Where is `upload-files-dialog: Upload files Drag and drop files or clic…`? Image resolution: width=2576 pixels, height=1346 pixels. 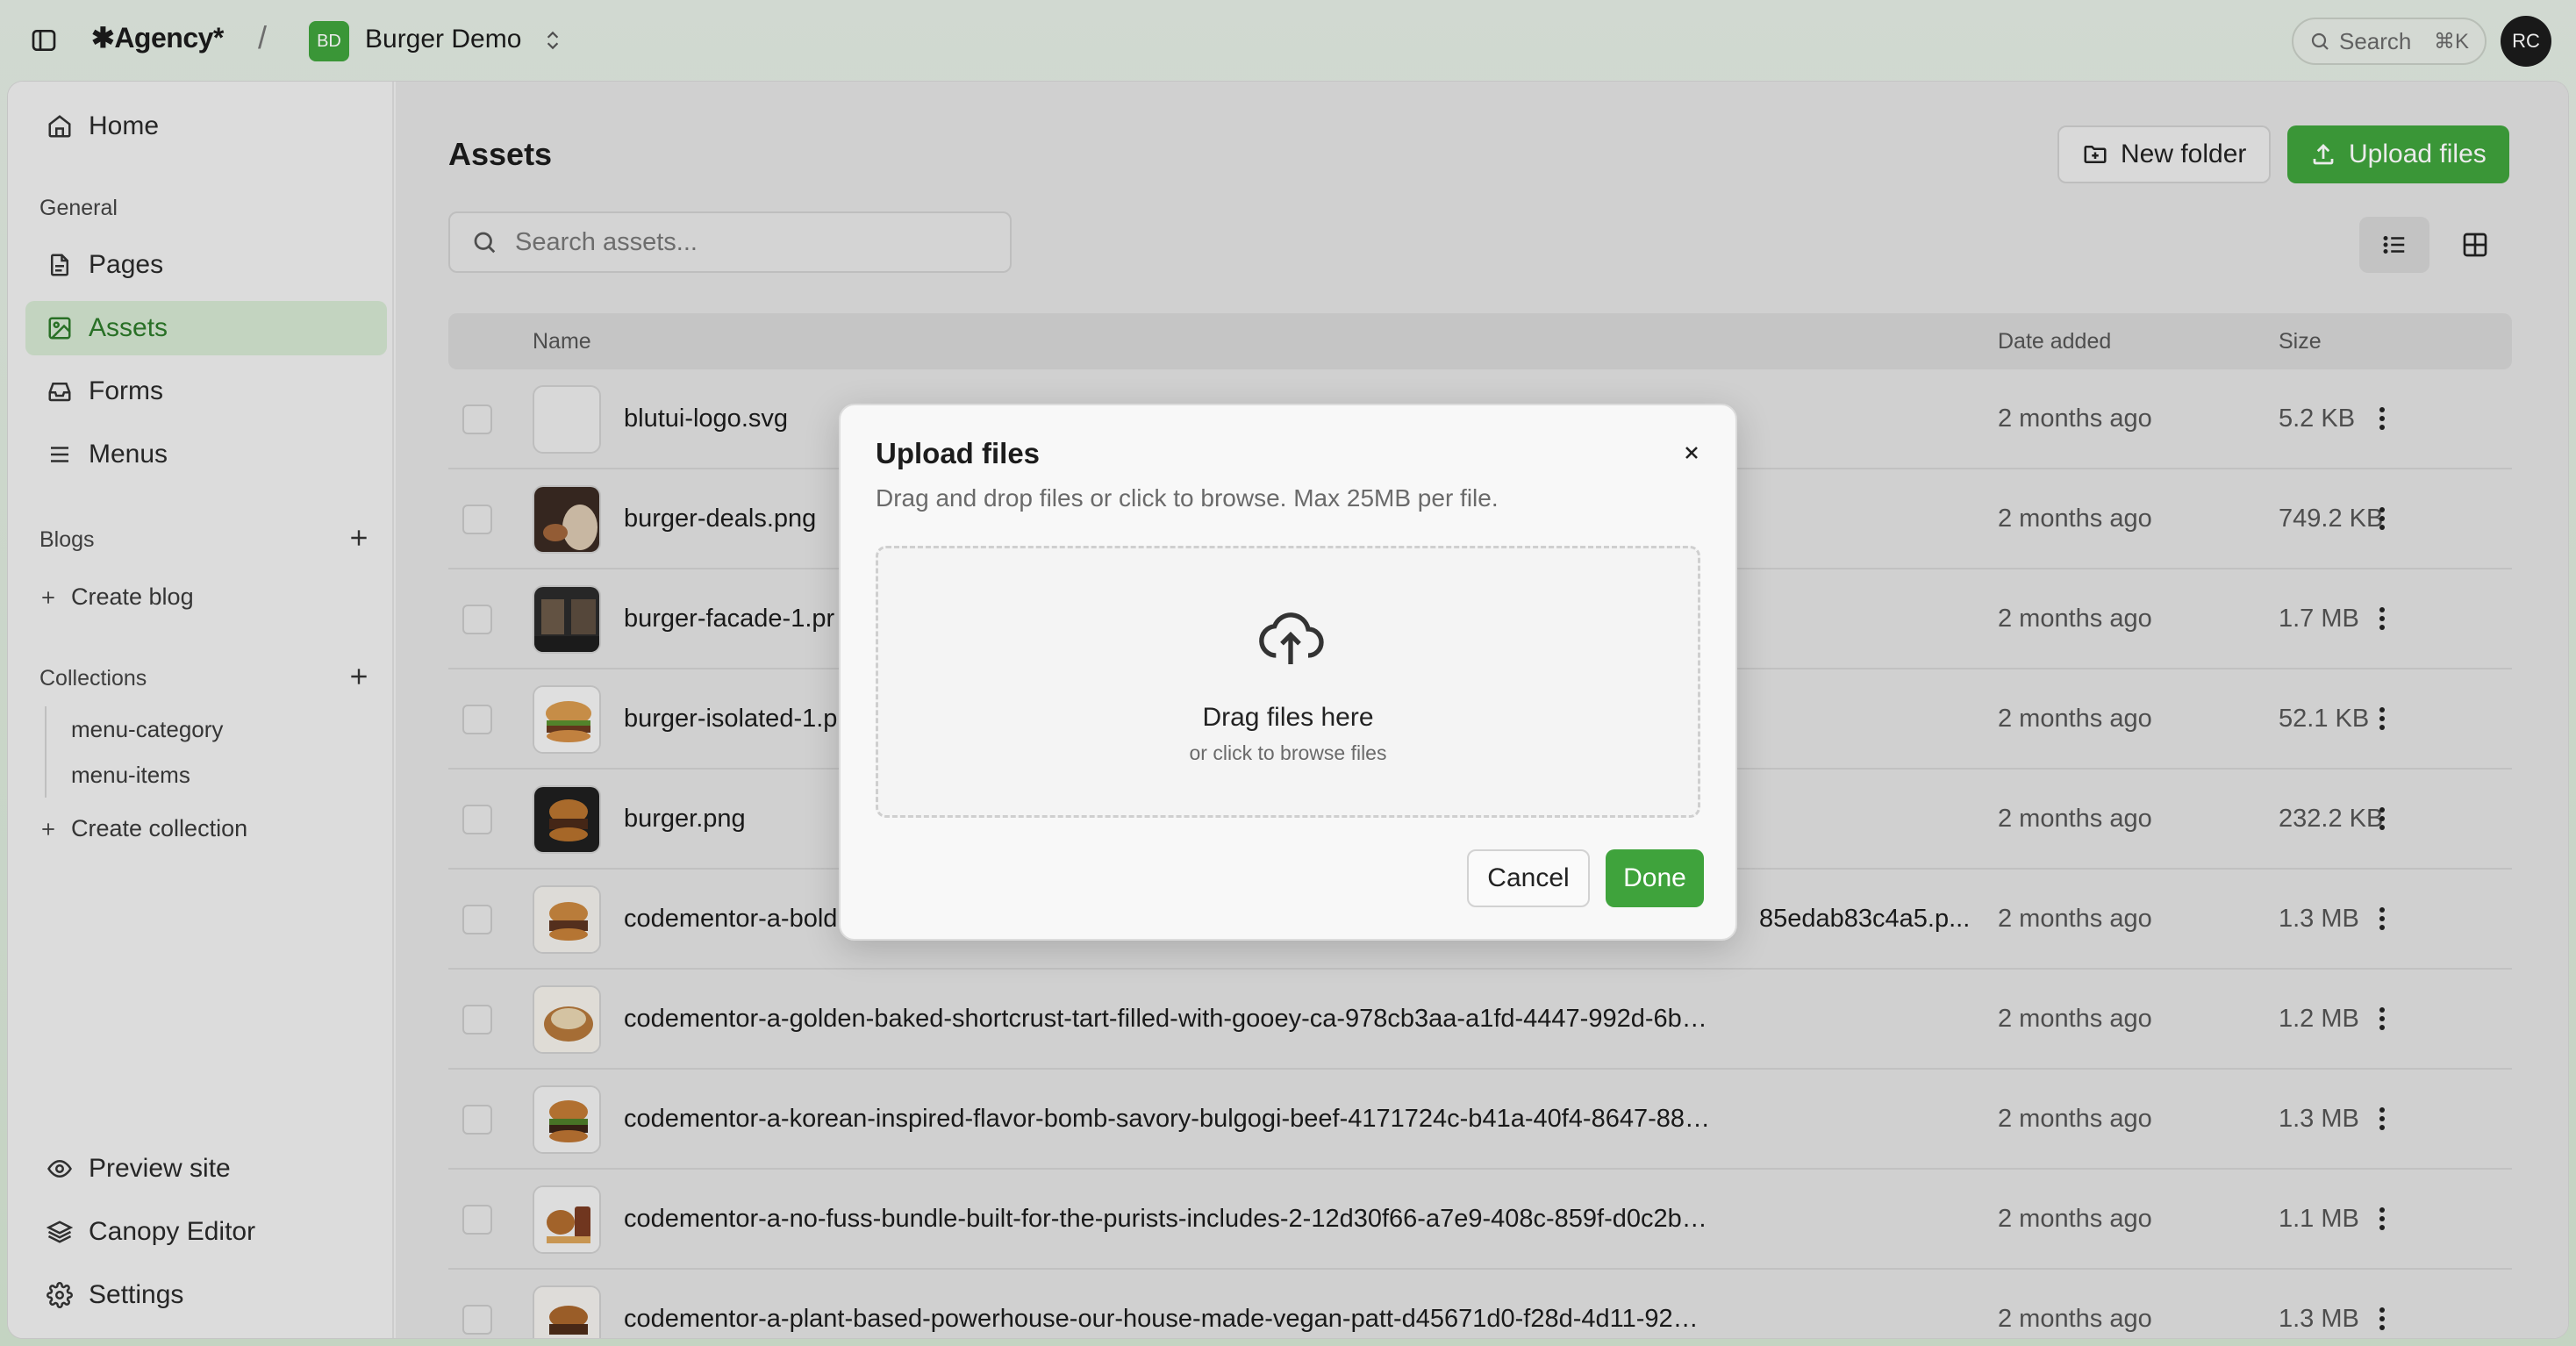 upload-files-dialog: Upload files Drag and drop files or clic… is located at coordinates (1288, 672).